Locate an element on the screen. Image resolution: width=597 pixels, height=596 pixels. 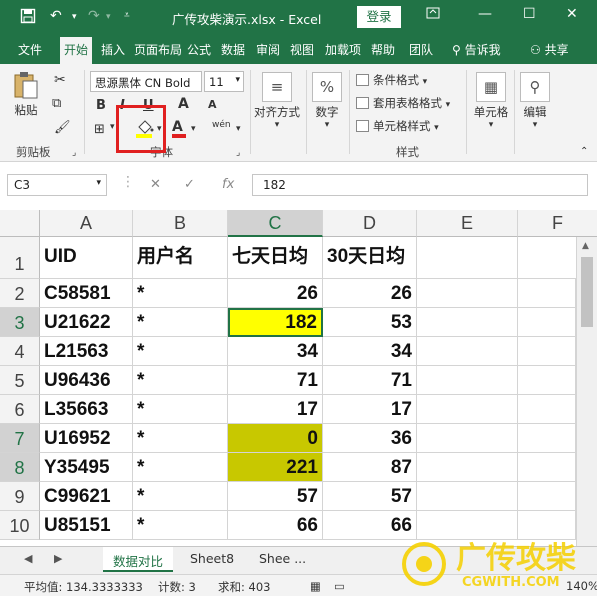
table-header-cell: UID is located at coordinates (86, 258).